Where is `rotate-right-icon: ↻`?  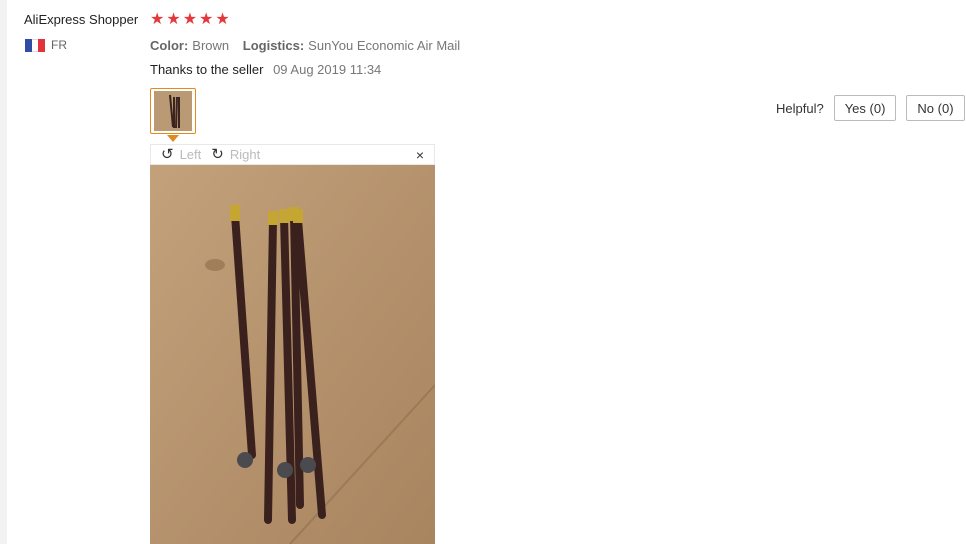
rotate-right-icon: ↻ is located at coordinates (217, 154).